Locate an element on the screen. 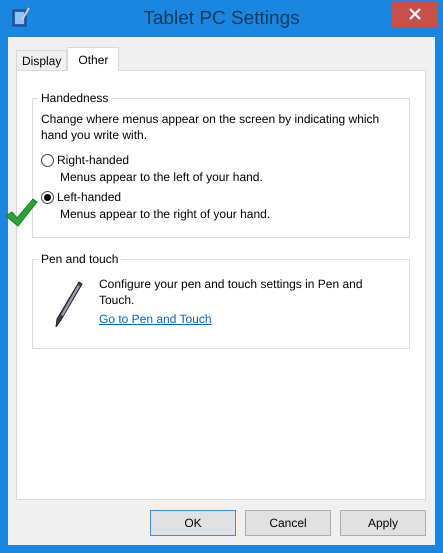  dialog-button: Cancel is located at coordinates (288, 523).